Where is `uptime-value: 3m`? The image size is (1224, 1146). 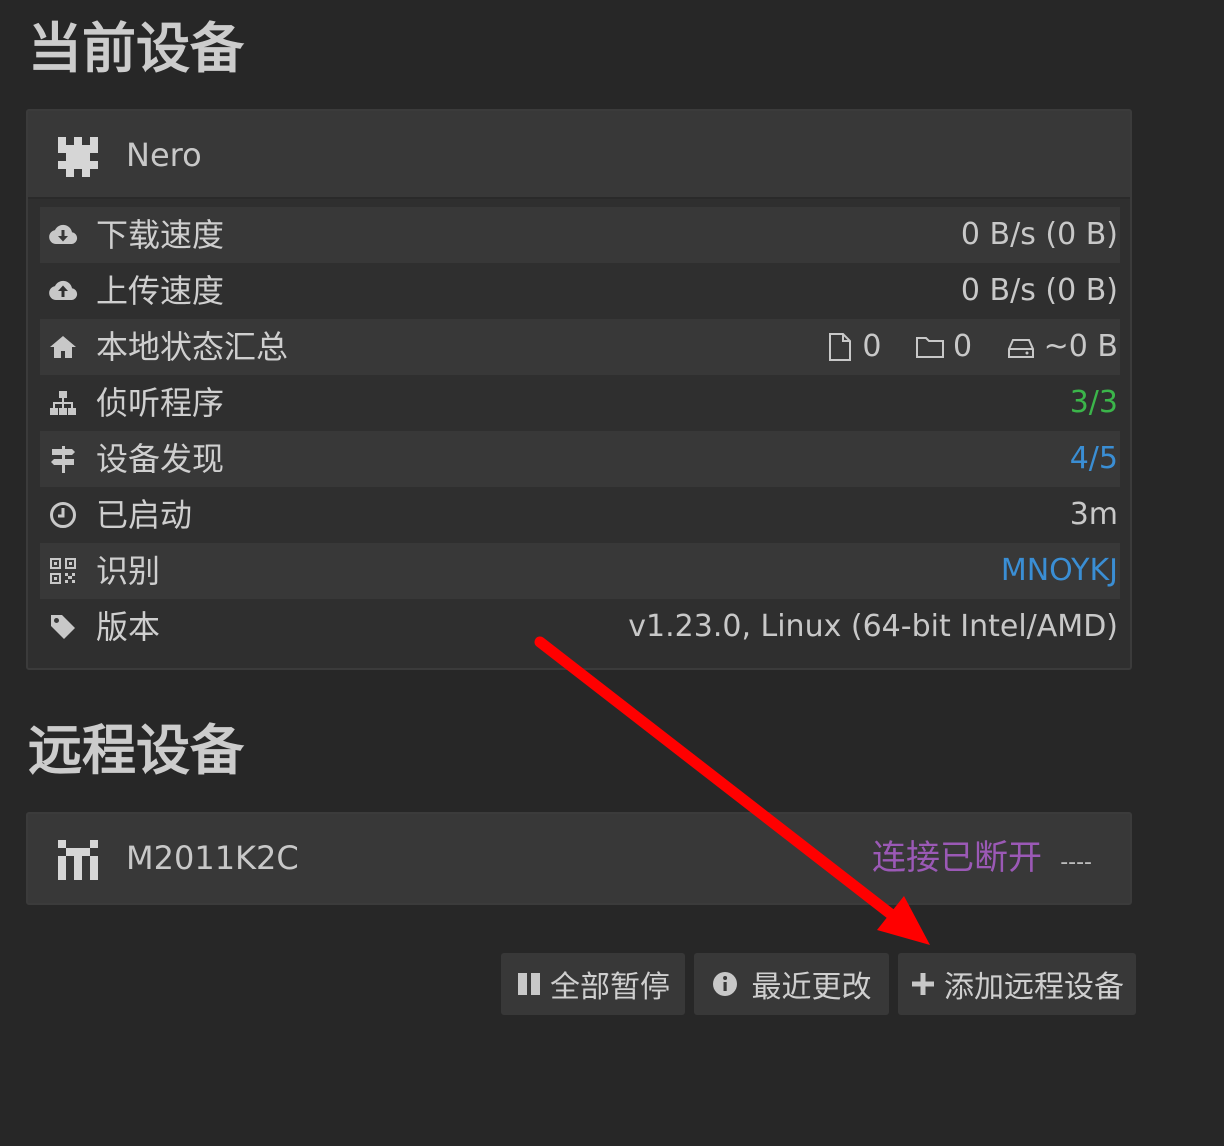 uptime-value: 3m is located at coordinates (1093, 514).